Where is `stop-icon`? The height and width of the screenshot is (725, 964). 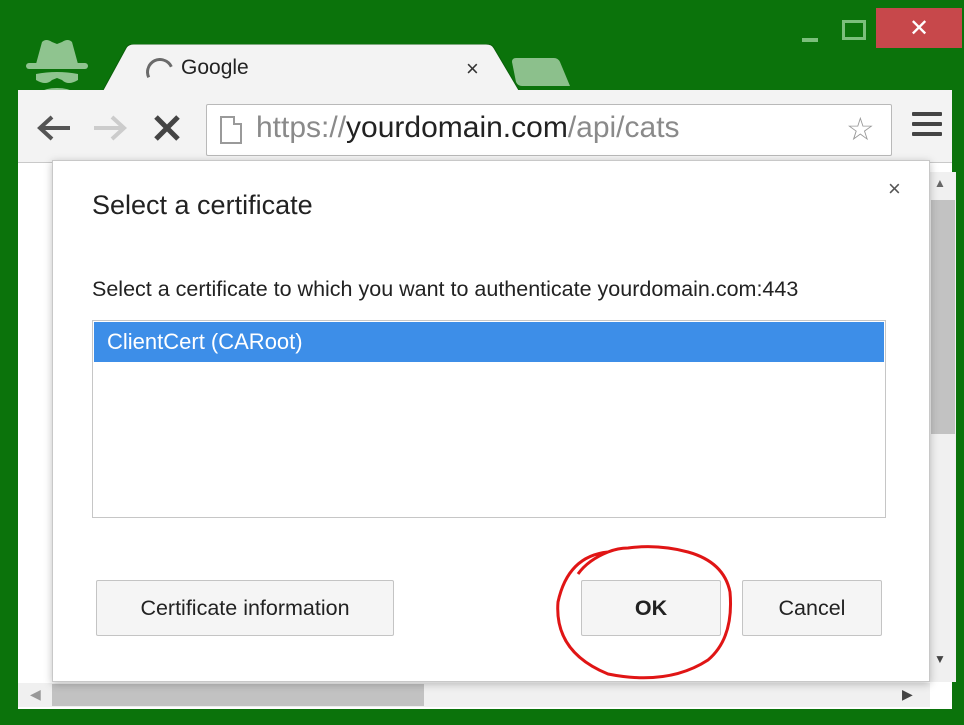 stop-icon is located at coordinates (167, 128).